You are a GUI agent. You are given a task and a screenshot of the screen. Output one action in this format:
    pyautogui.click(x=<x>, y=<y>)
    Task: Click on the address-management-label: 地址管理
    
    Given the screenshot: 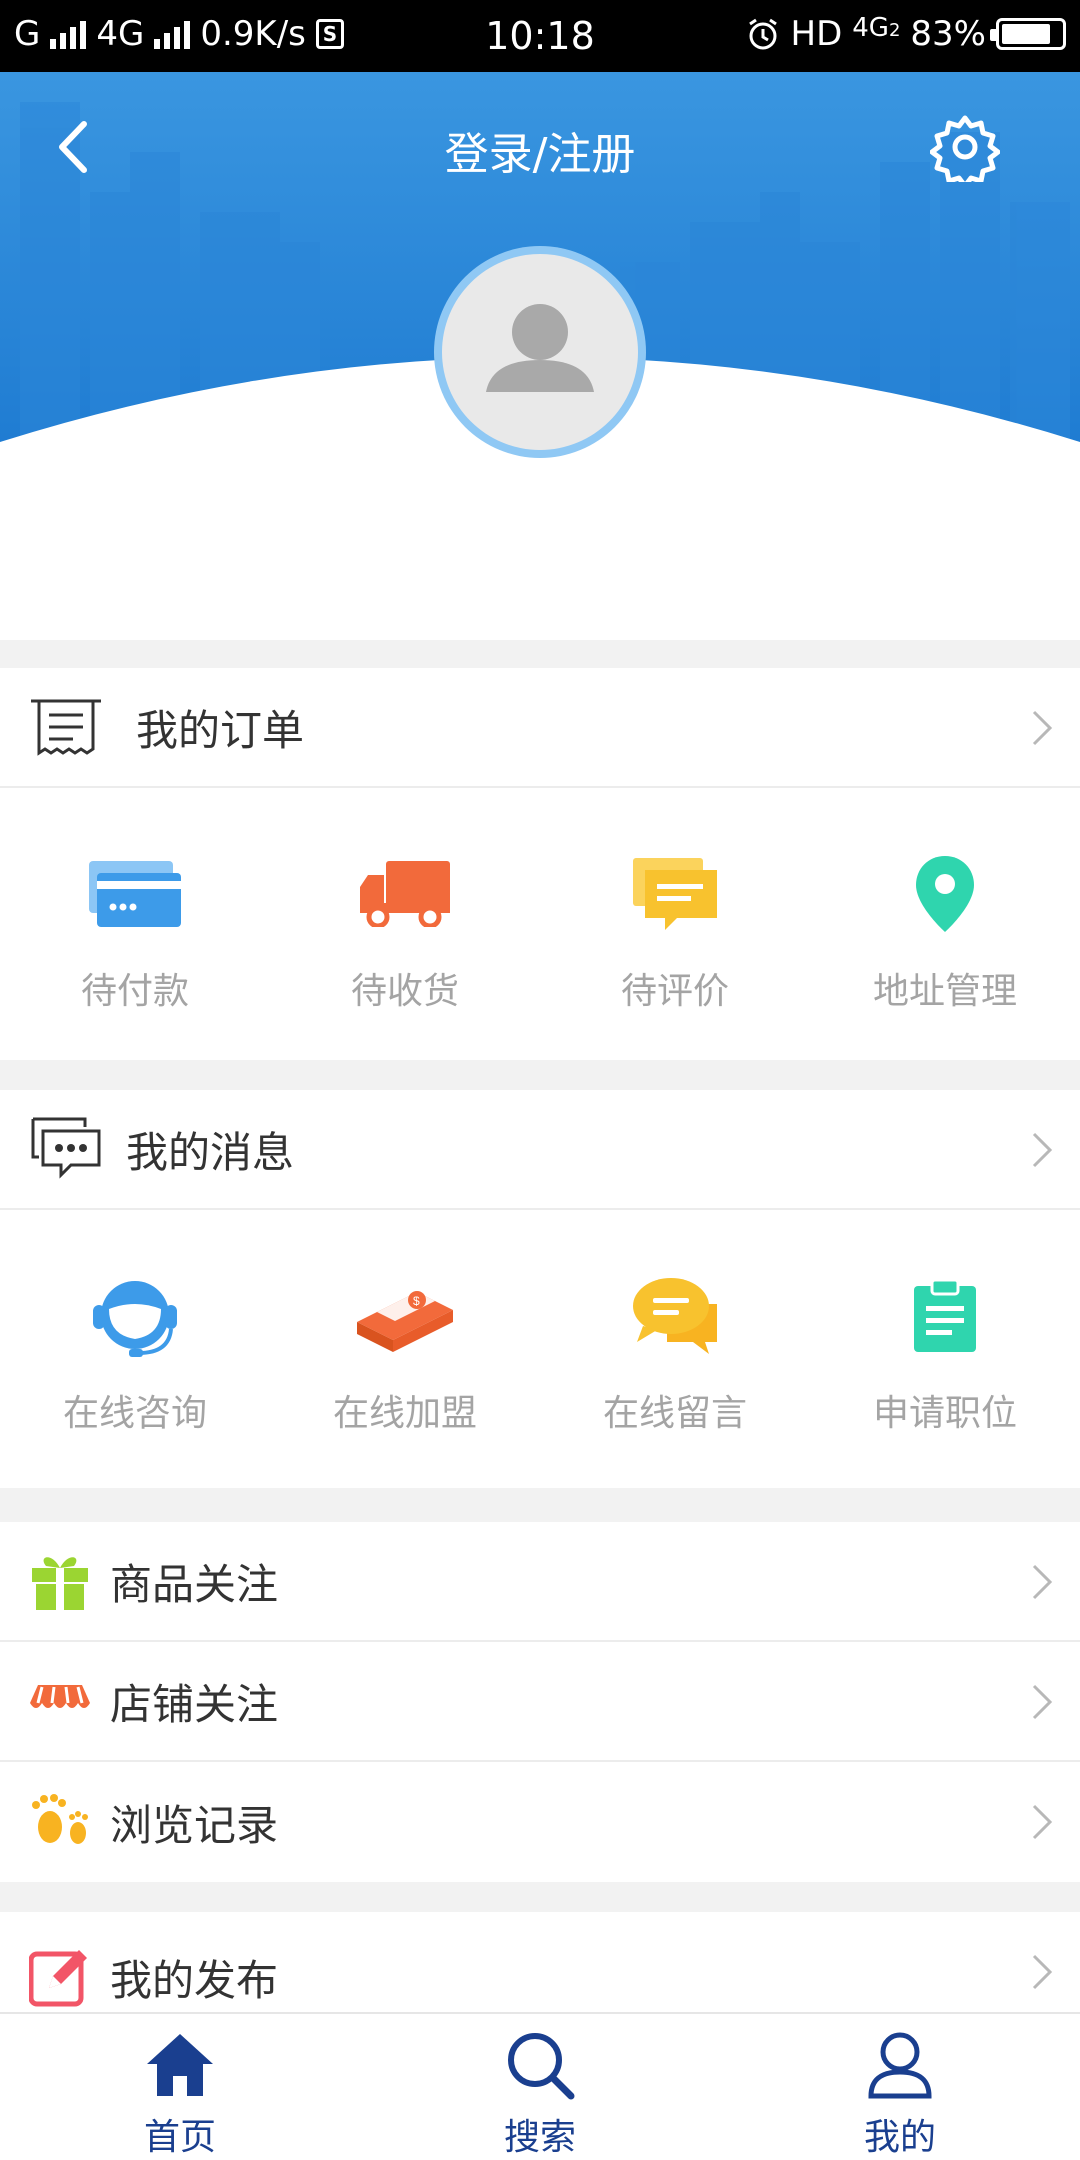 What is the action you would take?
    pyautogui.click(x=944, y=991)
    